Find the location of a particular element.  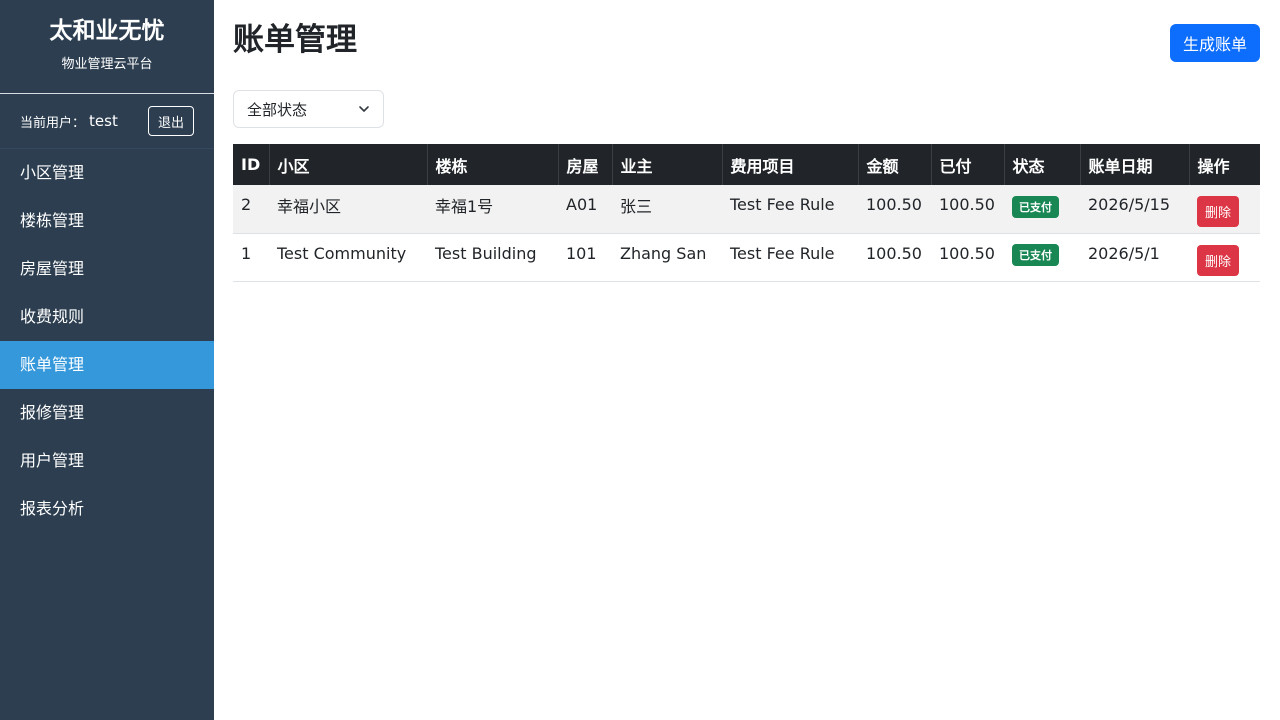

column-header-actions: 操作 is located at coordinates (1224, 164).